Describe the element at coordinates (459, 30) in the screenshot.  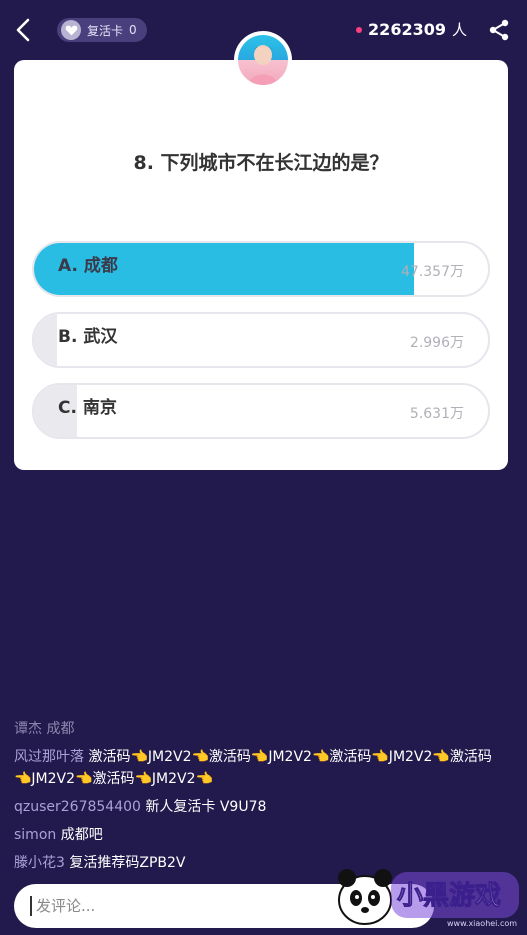
I see `viewer-unit: 人` at that location.